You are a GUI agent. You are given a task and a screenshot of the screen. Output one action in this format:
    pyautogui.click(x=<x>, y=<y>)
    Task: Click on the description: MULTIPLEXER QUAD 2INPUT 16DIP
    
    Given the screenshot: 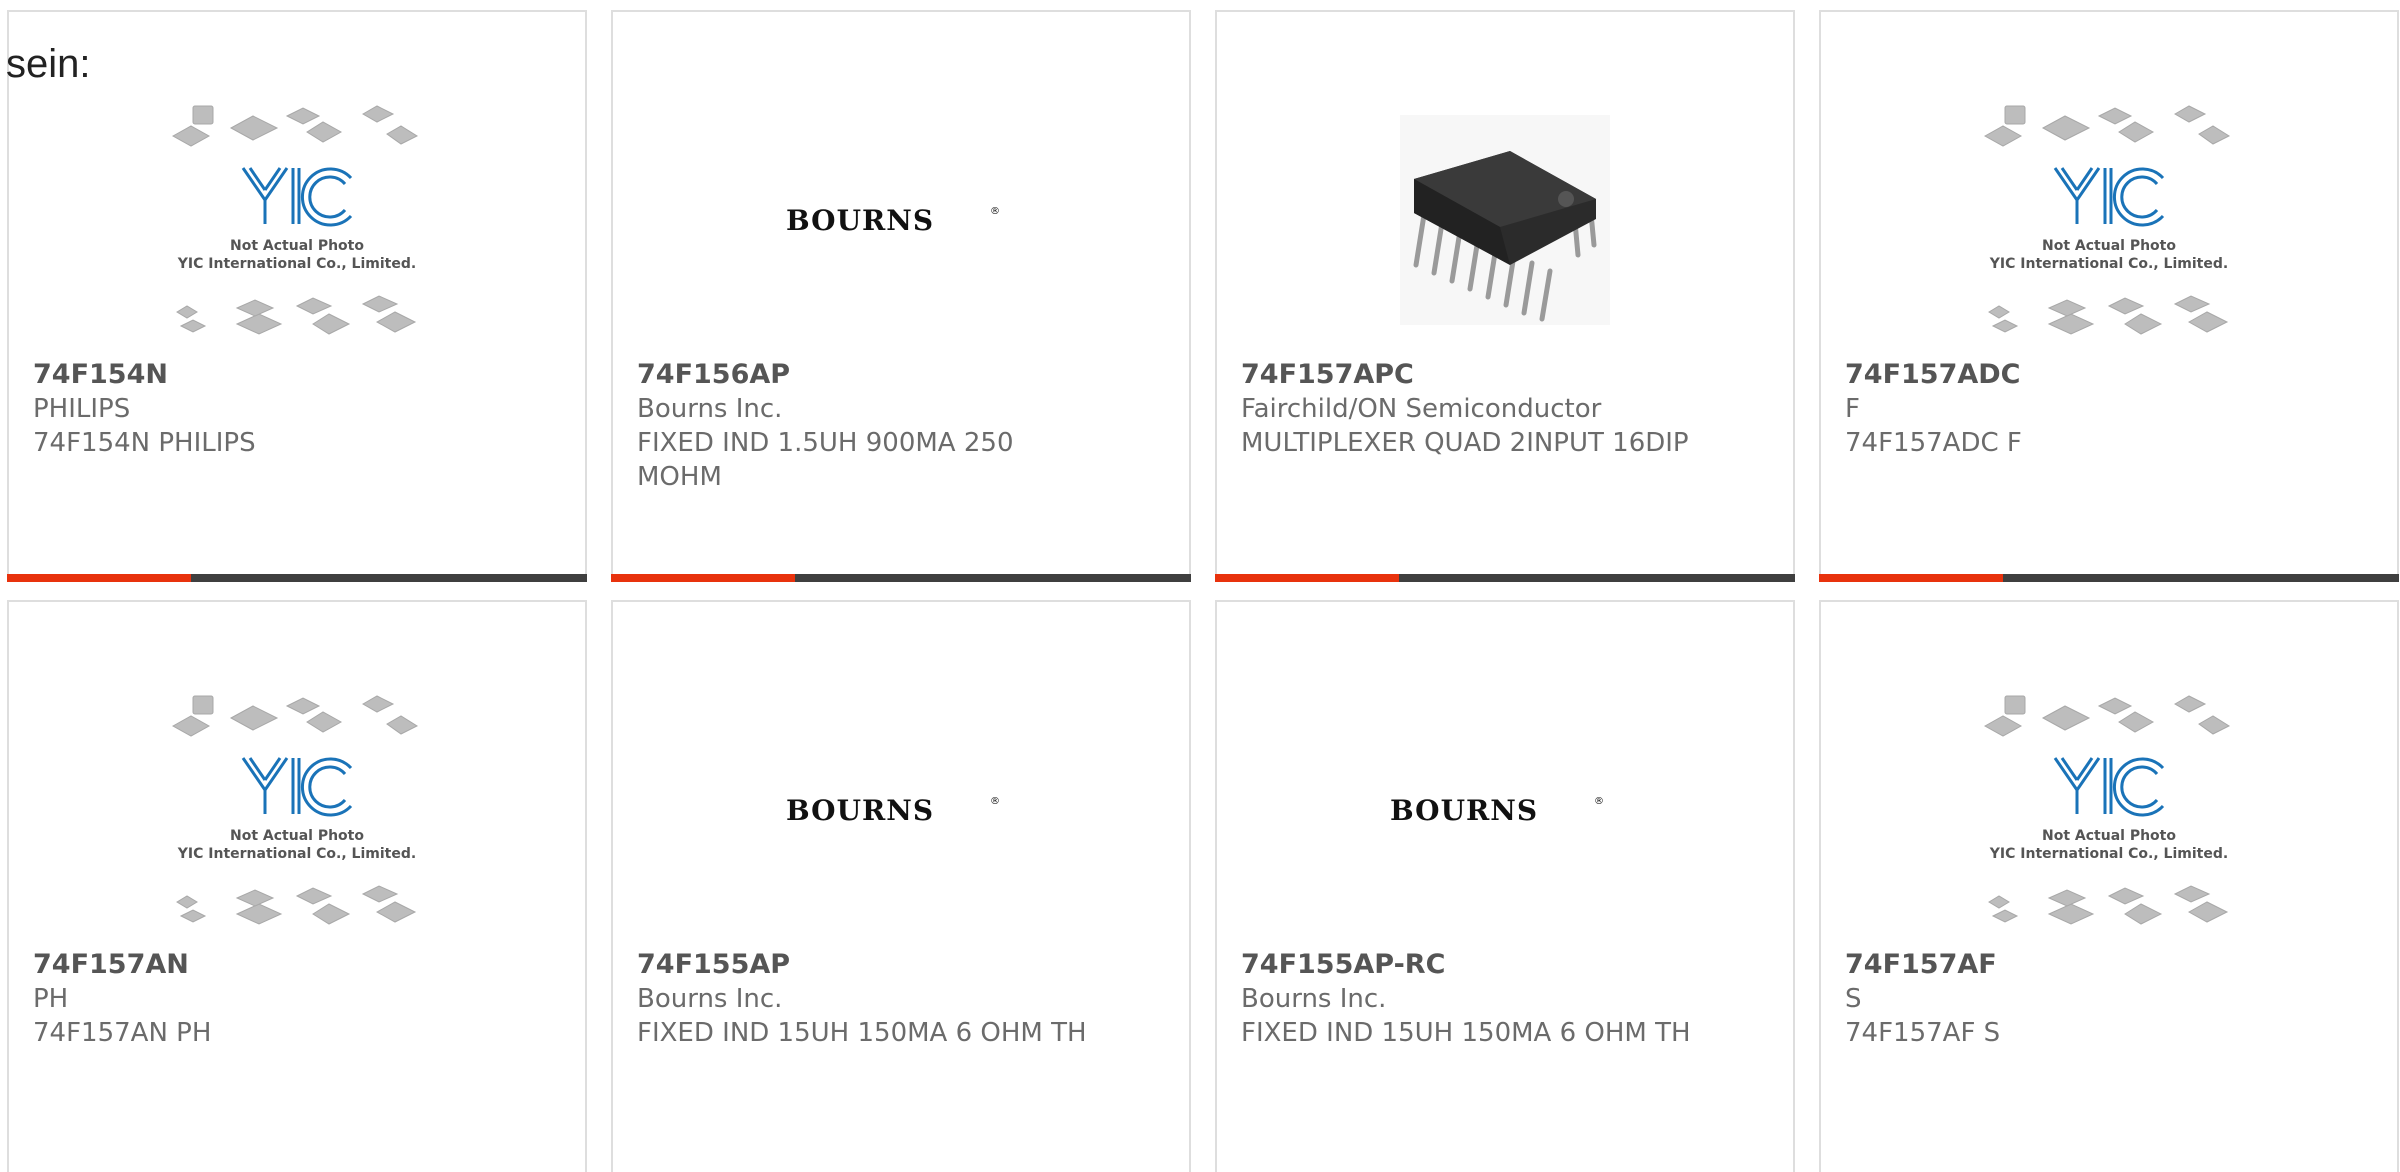 What is the action you would take?
    pyautogui.click(x=1465, y=443)
    